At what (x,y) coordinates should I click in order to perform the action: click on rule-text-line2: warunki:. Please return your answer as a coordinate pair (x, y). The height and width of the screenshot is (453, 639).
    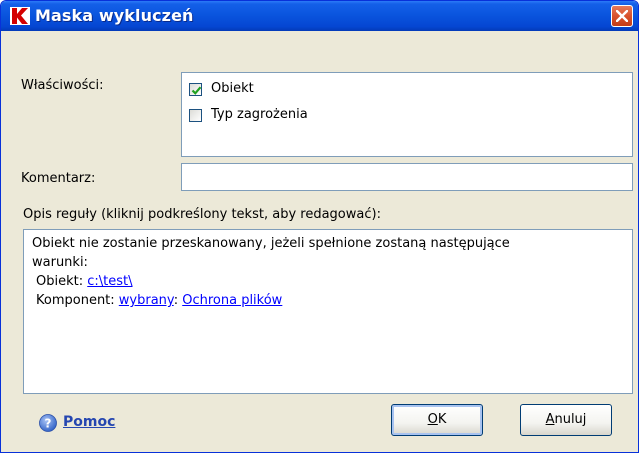
    Looking at the image, I should click on (60, 262).